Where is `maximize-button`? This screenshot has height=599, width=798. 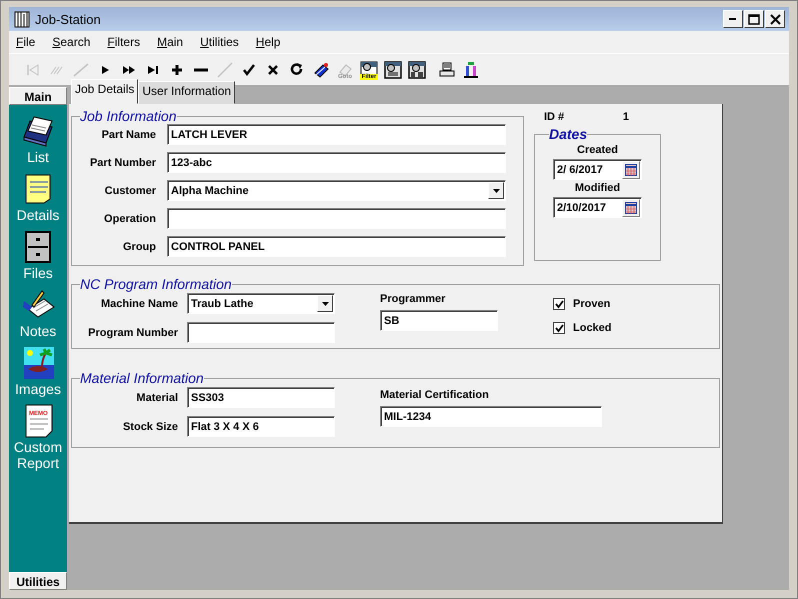
maximize-button is located at coordinates (754, 19).